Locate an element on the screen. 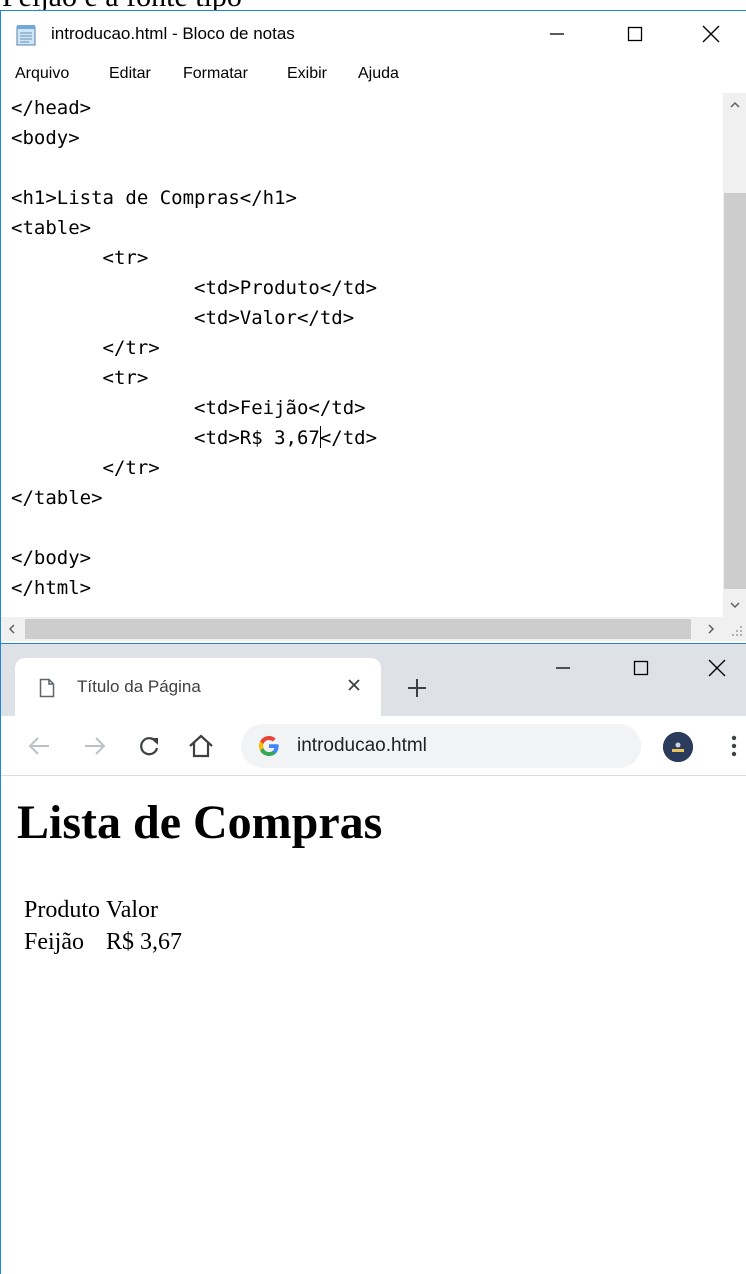 The width and height of the screenshot is (746, 1274). forward-arrow-icon is located at coordinates (95, 746).